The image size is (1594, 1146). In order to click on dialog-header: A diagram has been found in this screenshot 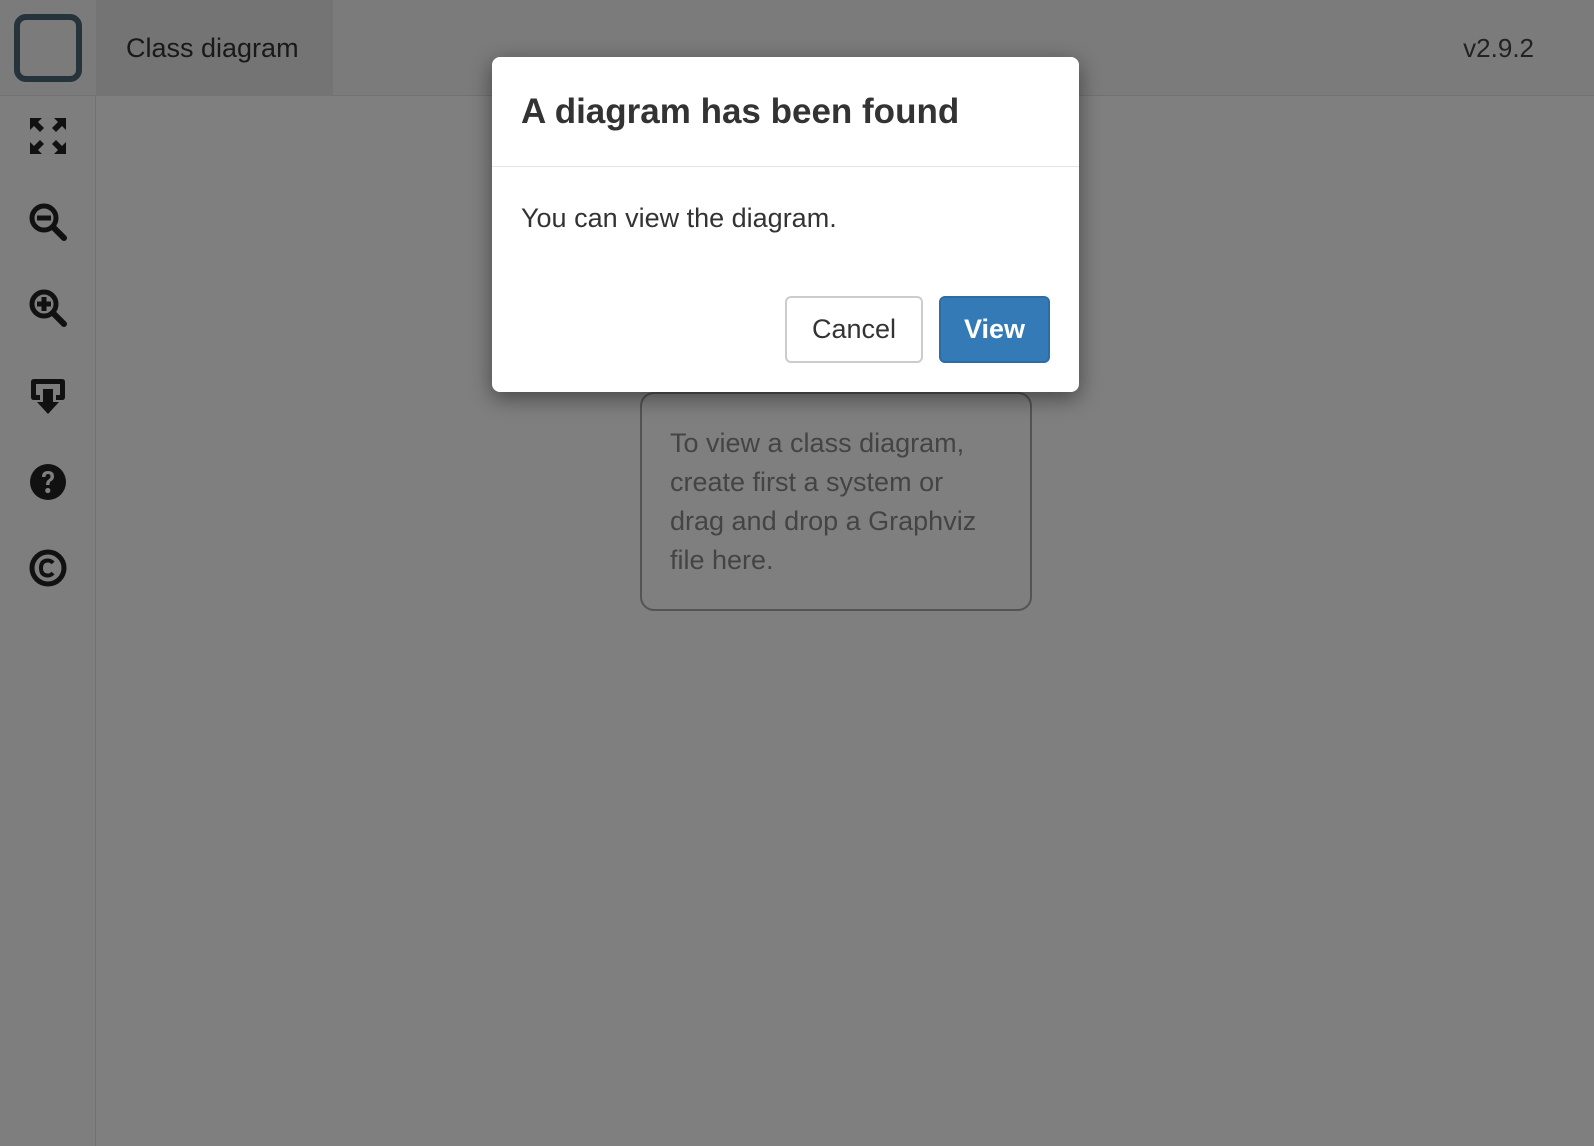, I will do `click(785, 112)`.